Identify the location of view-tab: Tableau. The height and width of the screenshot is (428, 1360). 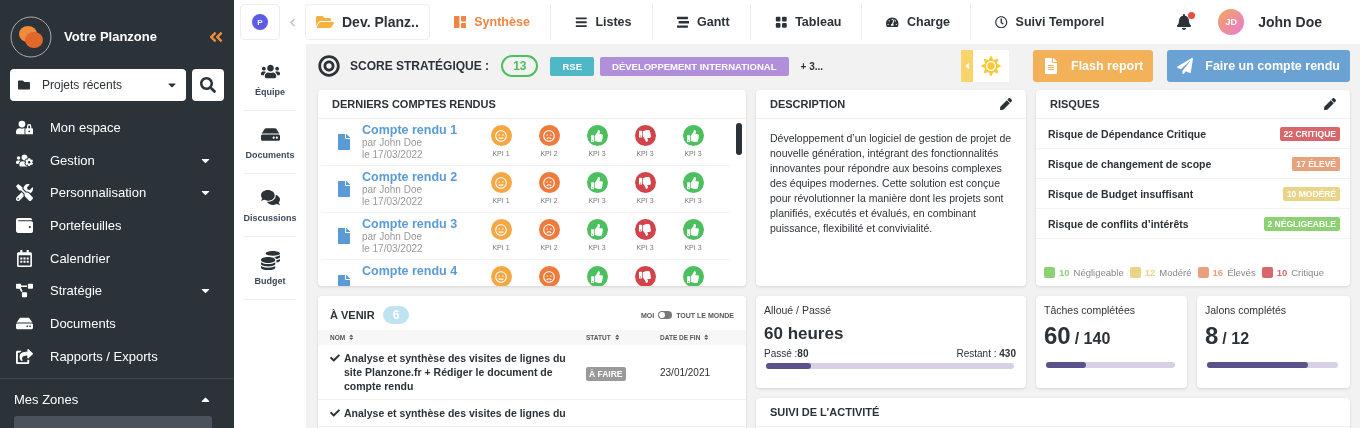
(808, 22).